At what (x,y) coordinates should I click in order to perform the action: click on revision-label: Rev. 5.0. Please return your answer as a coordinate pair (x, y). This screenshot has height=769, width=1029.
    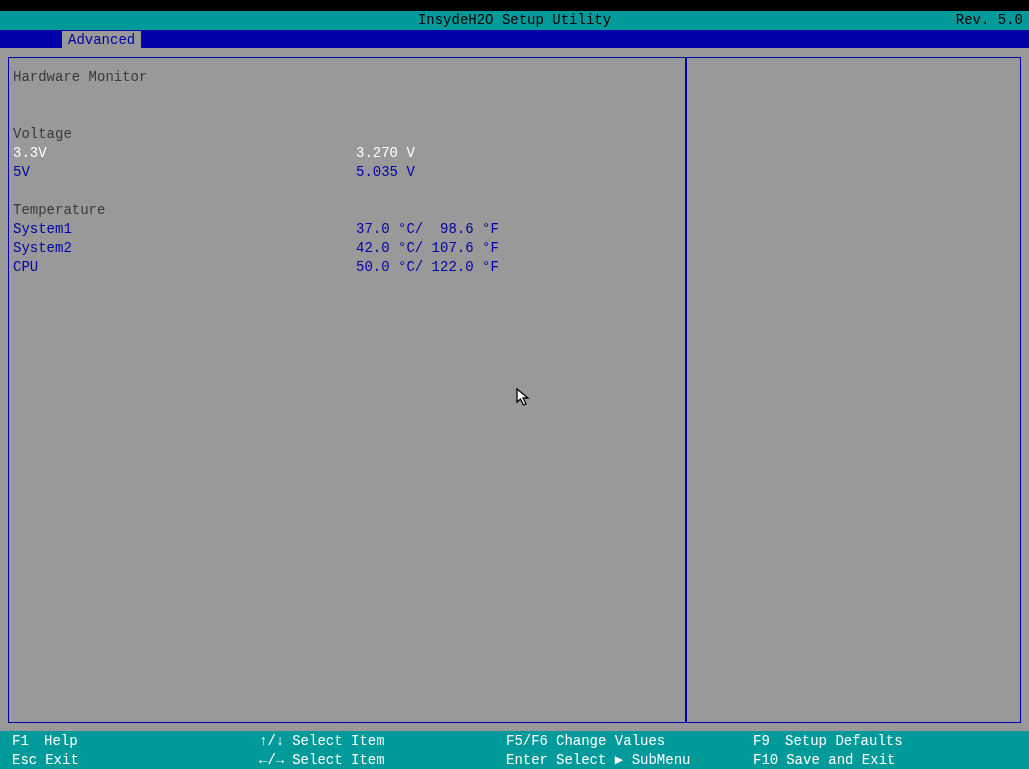
    Looking at the image, I should click on (989, 20).